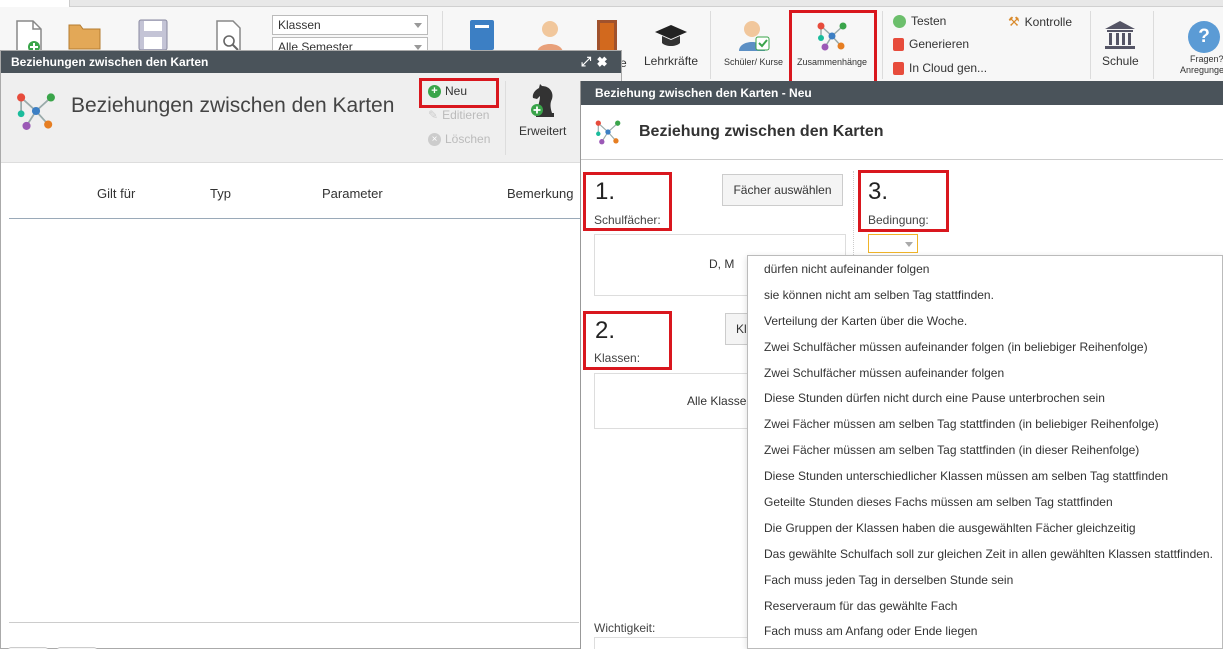 The height and width of the screenshot is (649, 1223). I want to click on column-header: Bemerkung, so click(540, 193).